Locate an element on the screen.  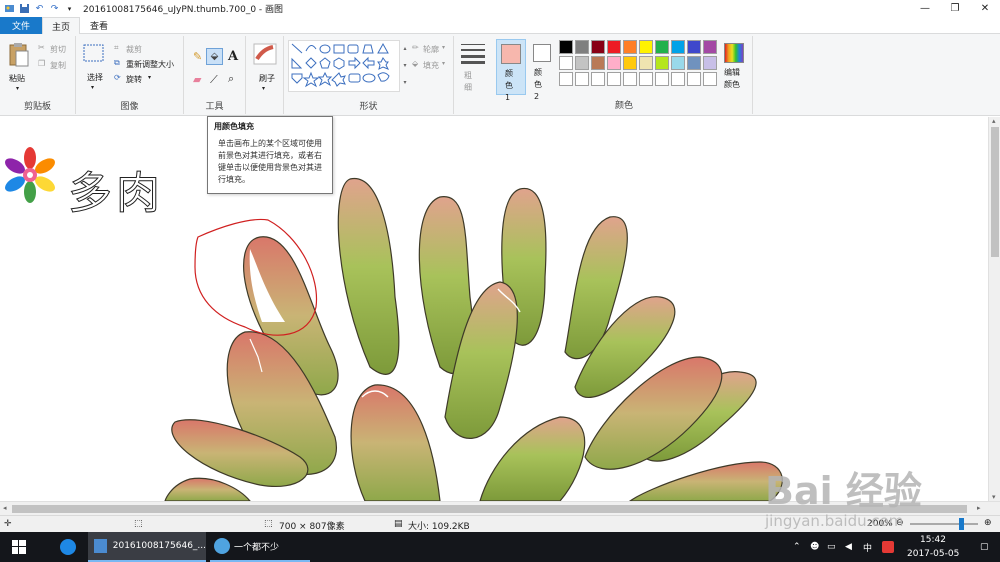
shapes-gallery is located at coordinates (344, 66).